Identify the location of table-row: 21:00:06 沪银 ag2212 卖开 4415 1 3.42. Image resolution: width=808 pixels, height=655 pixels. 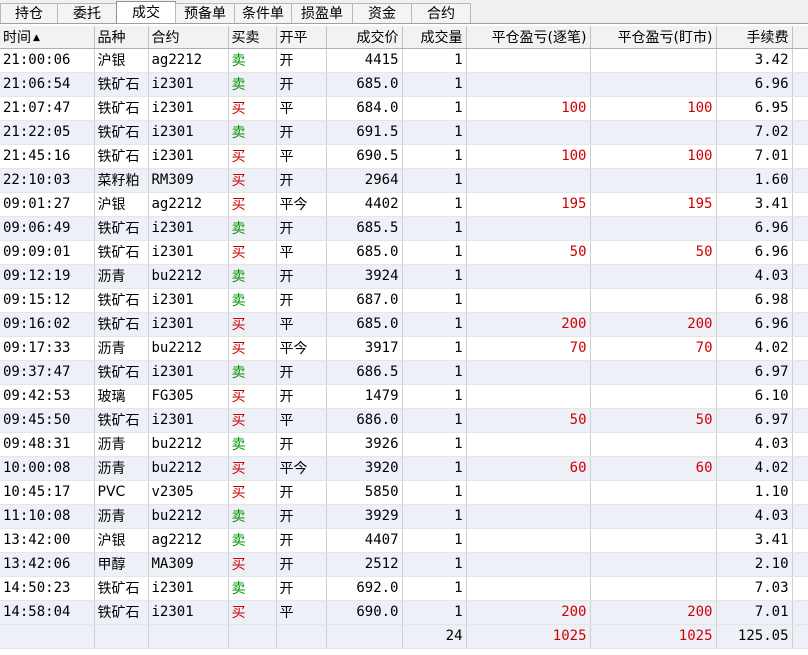
(404, 60).